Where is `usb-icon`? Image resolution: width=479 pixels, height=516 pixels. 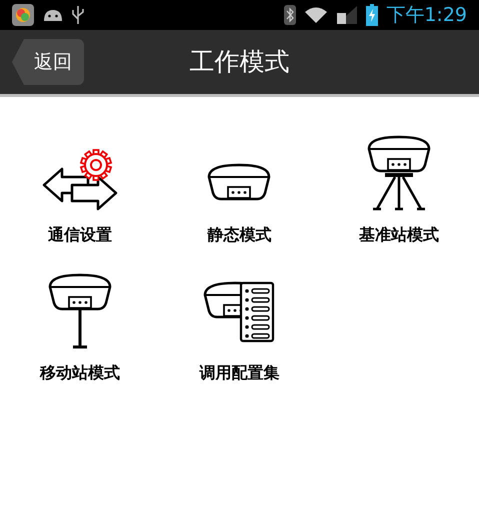
usb-icon is located at coordinates (78, 15).